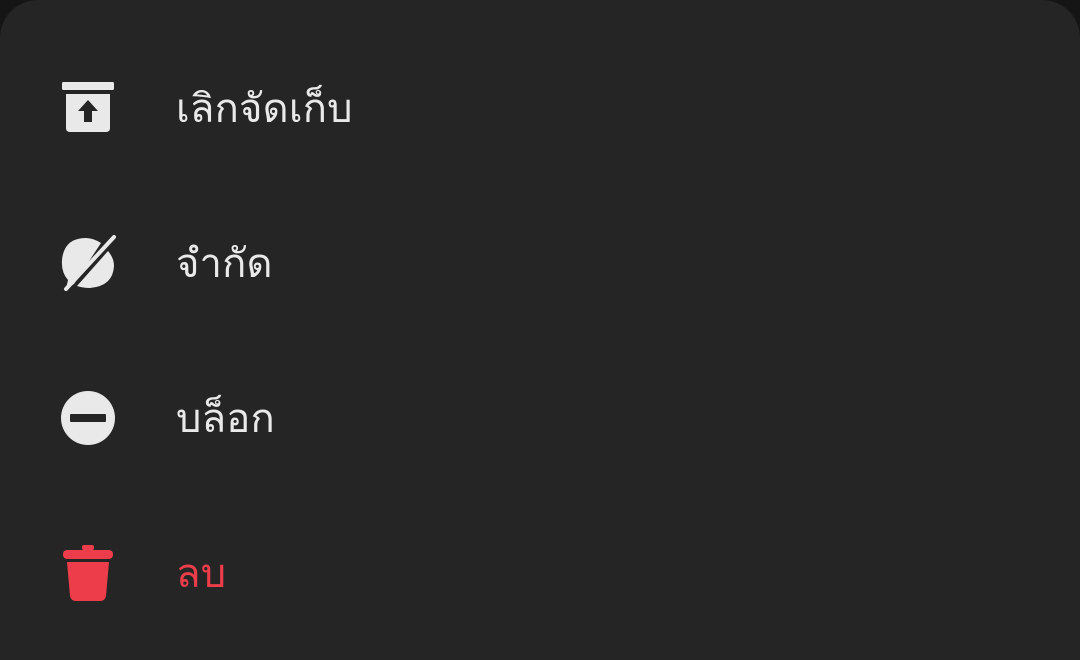 Image resolution: width=1080 pixels, height=660 pixels. Describe the element at coordinates (225, 418) in the screenshot. I see `block-label: บล็อก` at that location.